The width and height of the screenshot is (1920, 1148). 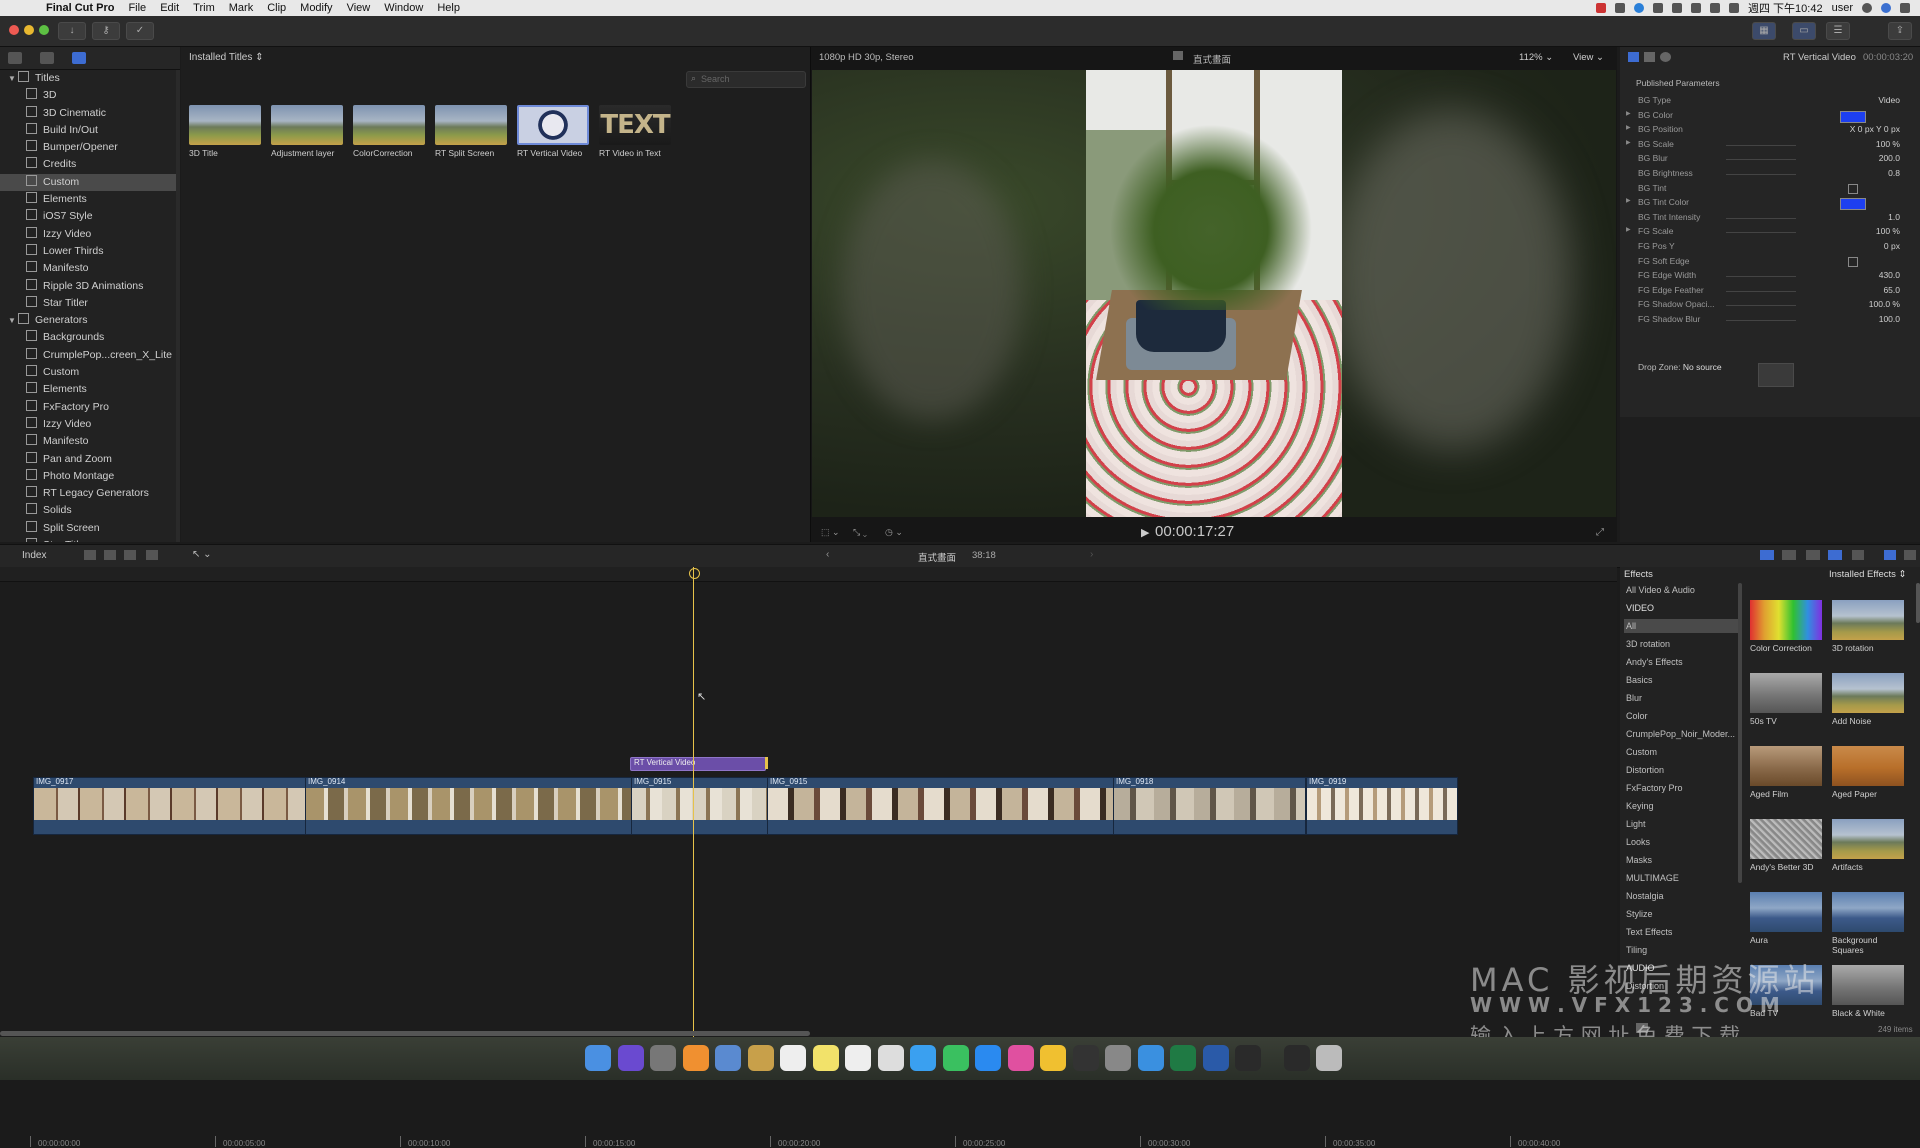 I want to click on keywords-button: ⚷, so click(x=106, y=31).